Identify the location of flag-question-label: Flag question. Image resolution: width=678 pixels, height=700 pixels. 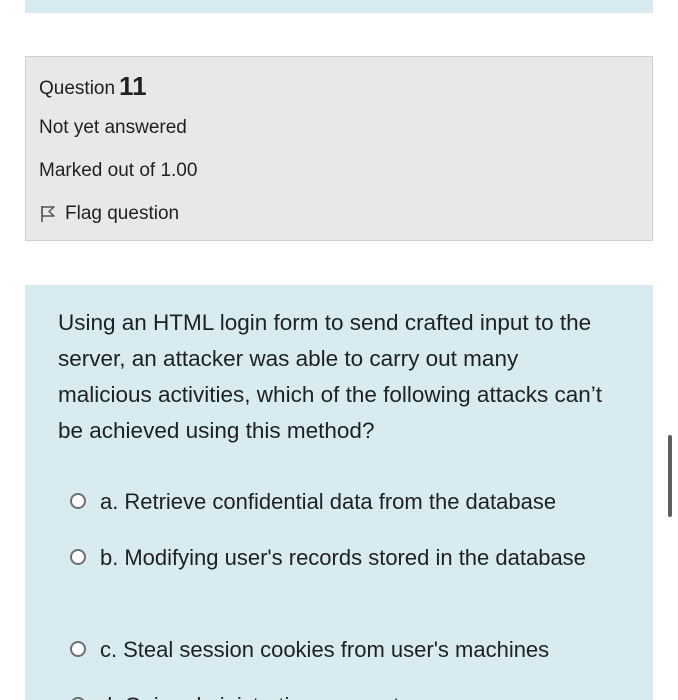
(122, 213).